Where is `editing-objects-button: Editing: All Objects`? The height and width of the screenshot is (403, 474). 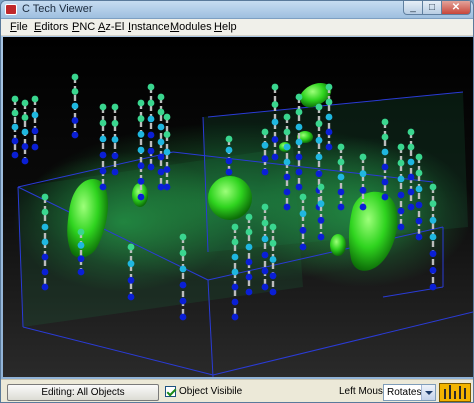
editing-objects-button: Editing: All Objects is located at coordinates (83, 392).